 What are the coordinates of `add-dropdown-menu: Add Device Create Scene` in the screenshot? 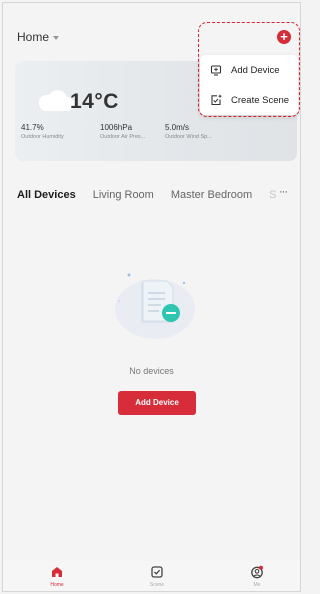 It's located at (249, 85).